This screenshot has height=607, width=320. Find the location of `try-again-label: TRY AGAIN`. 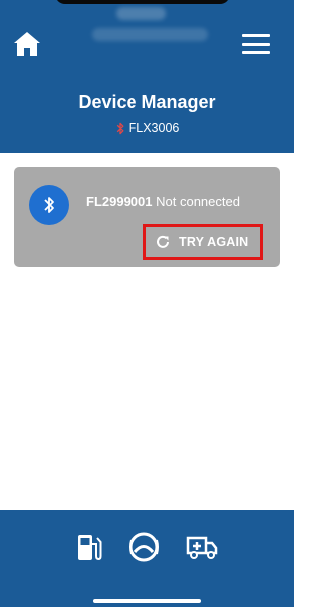

try-again-label: TRY AGAIN is located at coordinates (214, 242).